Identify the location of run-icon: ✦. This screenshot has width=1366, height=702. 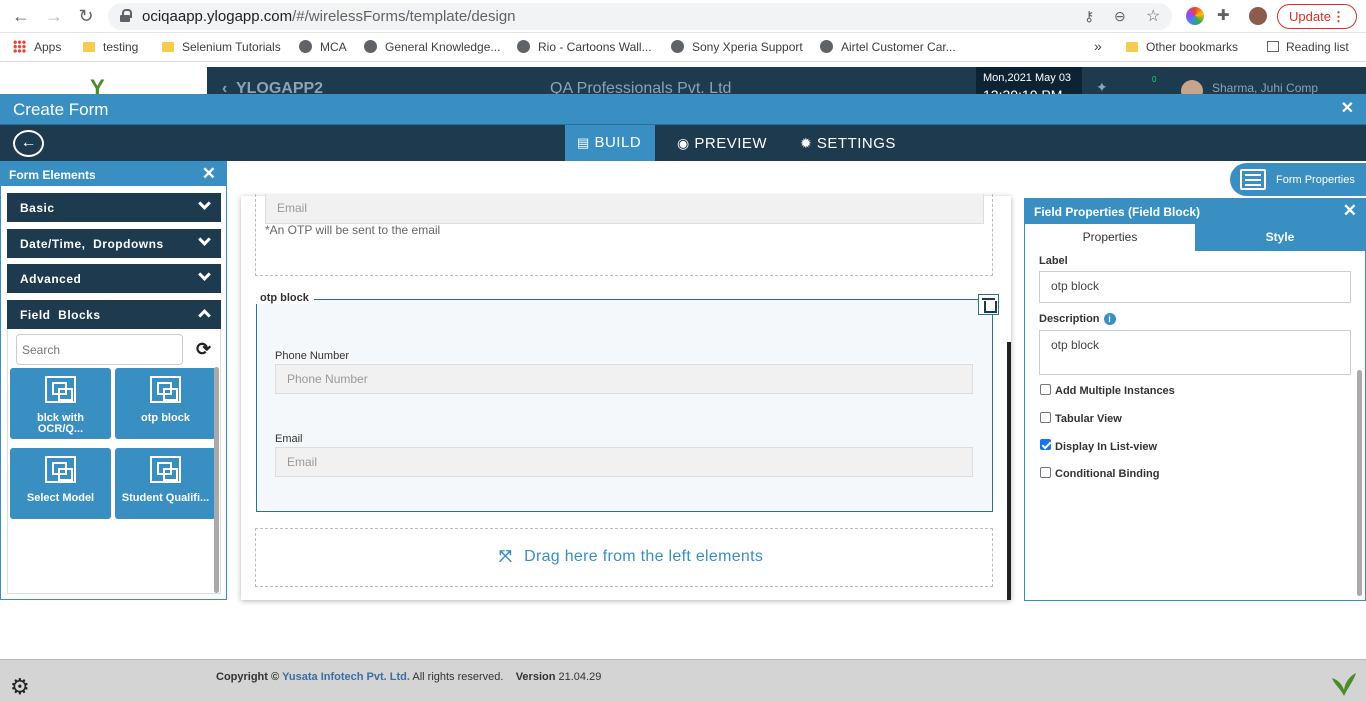
(1102, 87).